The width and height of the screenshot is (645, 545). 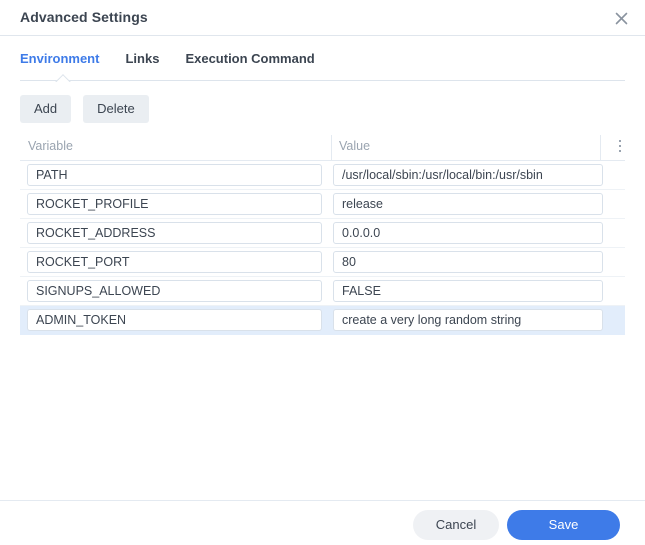 I want to click on table-toolbar: Add Delete, so click(x=84, y=109).